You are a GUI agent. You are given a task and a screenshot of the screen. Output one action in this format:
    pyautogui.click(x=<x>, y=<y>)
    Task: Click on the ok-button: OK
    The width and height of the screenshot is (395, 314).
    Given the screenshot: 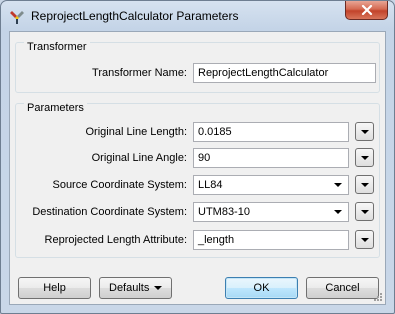 What is the action you would take?
    pyautogui.click(x=261, y=288)
    